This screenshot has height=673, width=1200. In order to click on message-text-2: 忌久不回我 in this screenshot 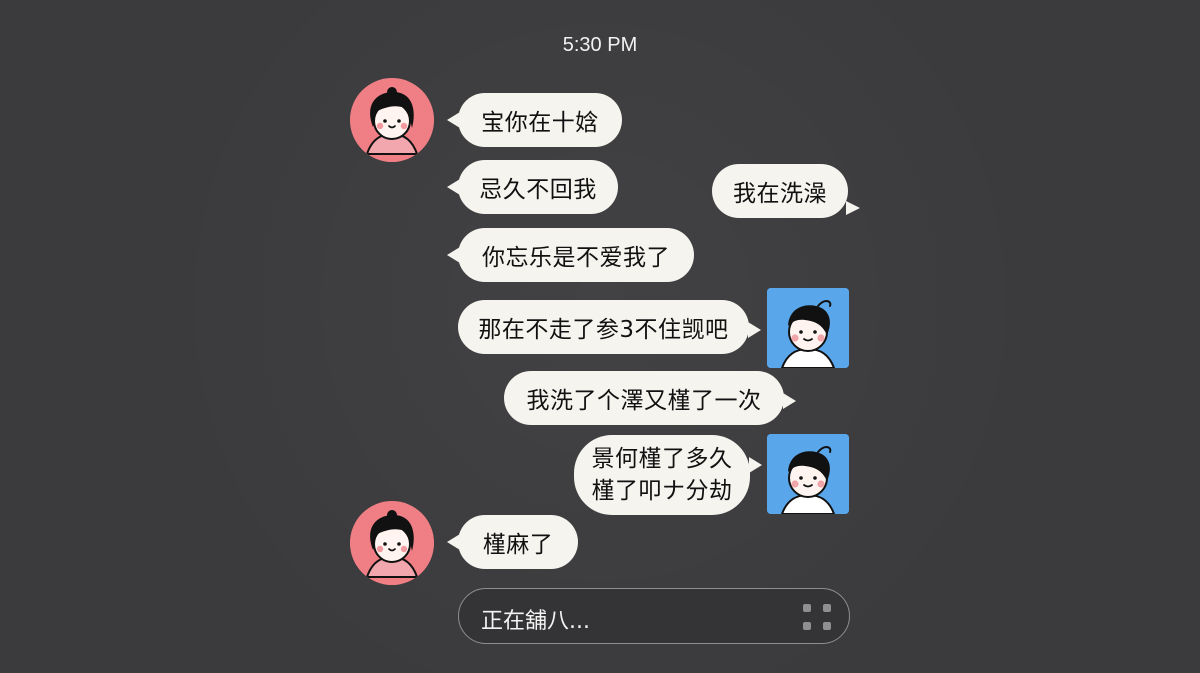, I will do `click(538, 190)`.